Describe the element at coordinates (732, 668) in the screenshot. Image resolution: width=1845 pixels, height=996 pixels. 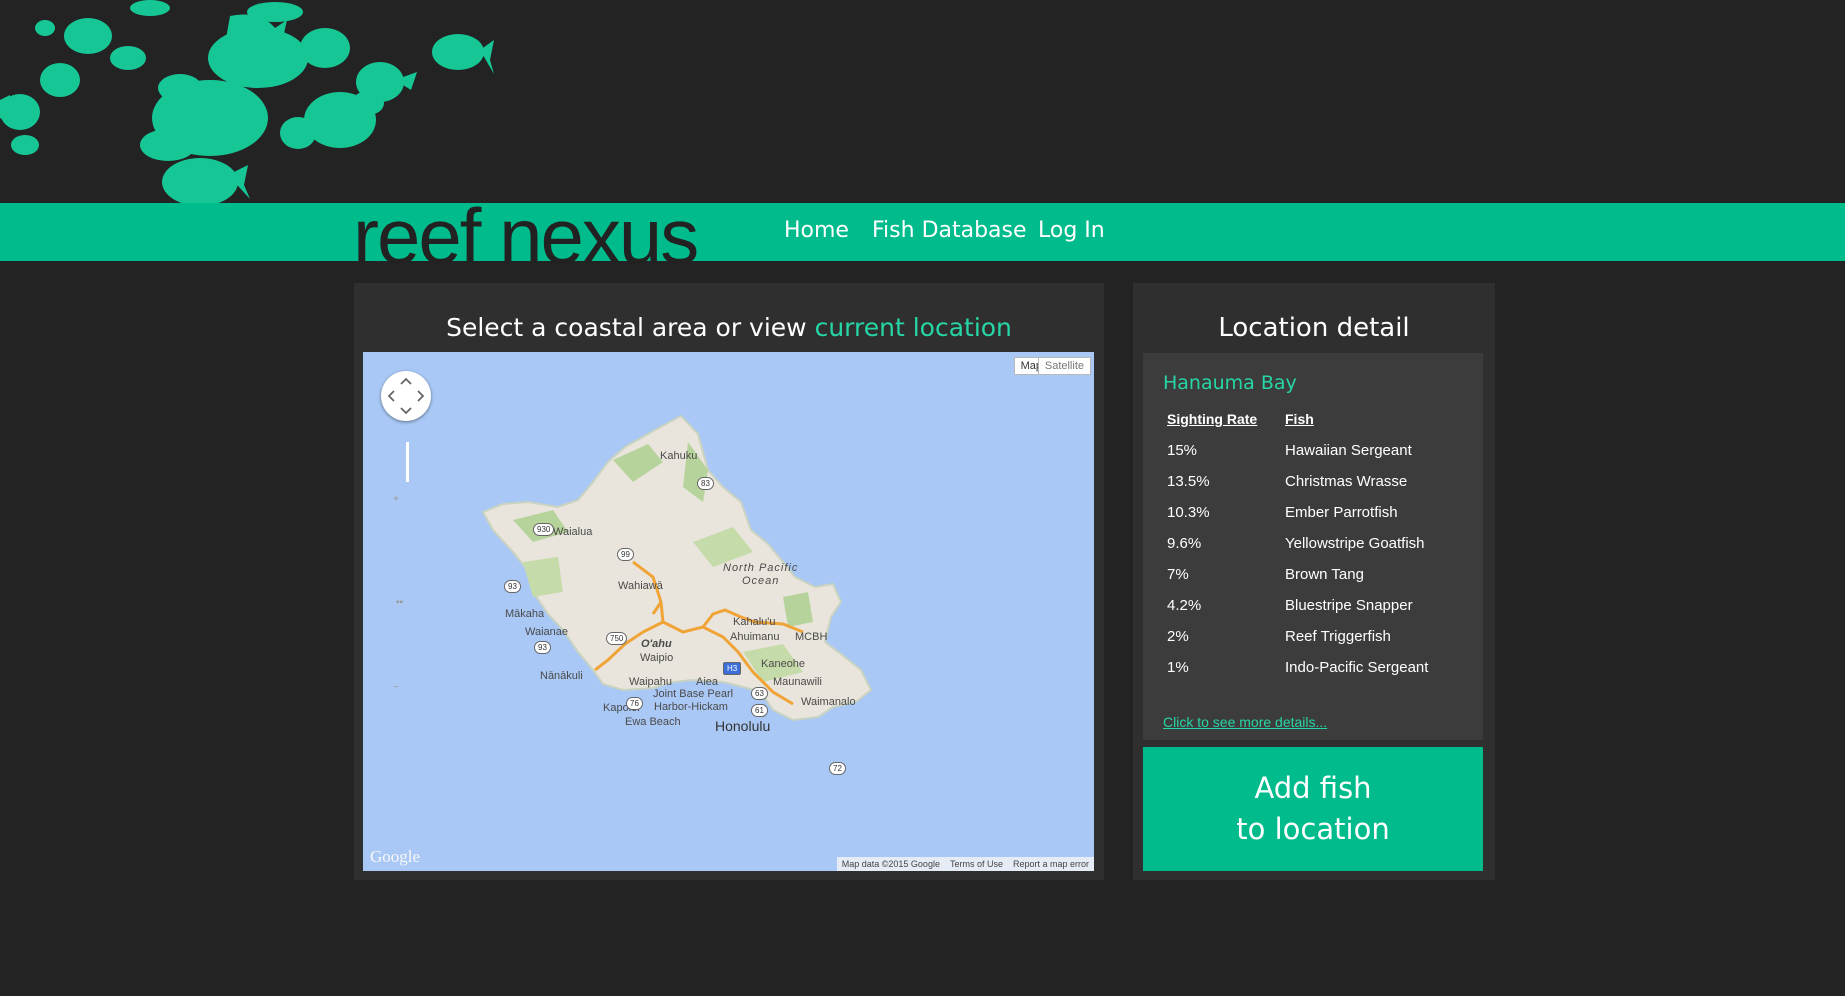
I see `highway-shield: H3` at that location.